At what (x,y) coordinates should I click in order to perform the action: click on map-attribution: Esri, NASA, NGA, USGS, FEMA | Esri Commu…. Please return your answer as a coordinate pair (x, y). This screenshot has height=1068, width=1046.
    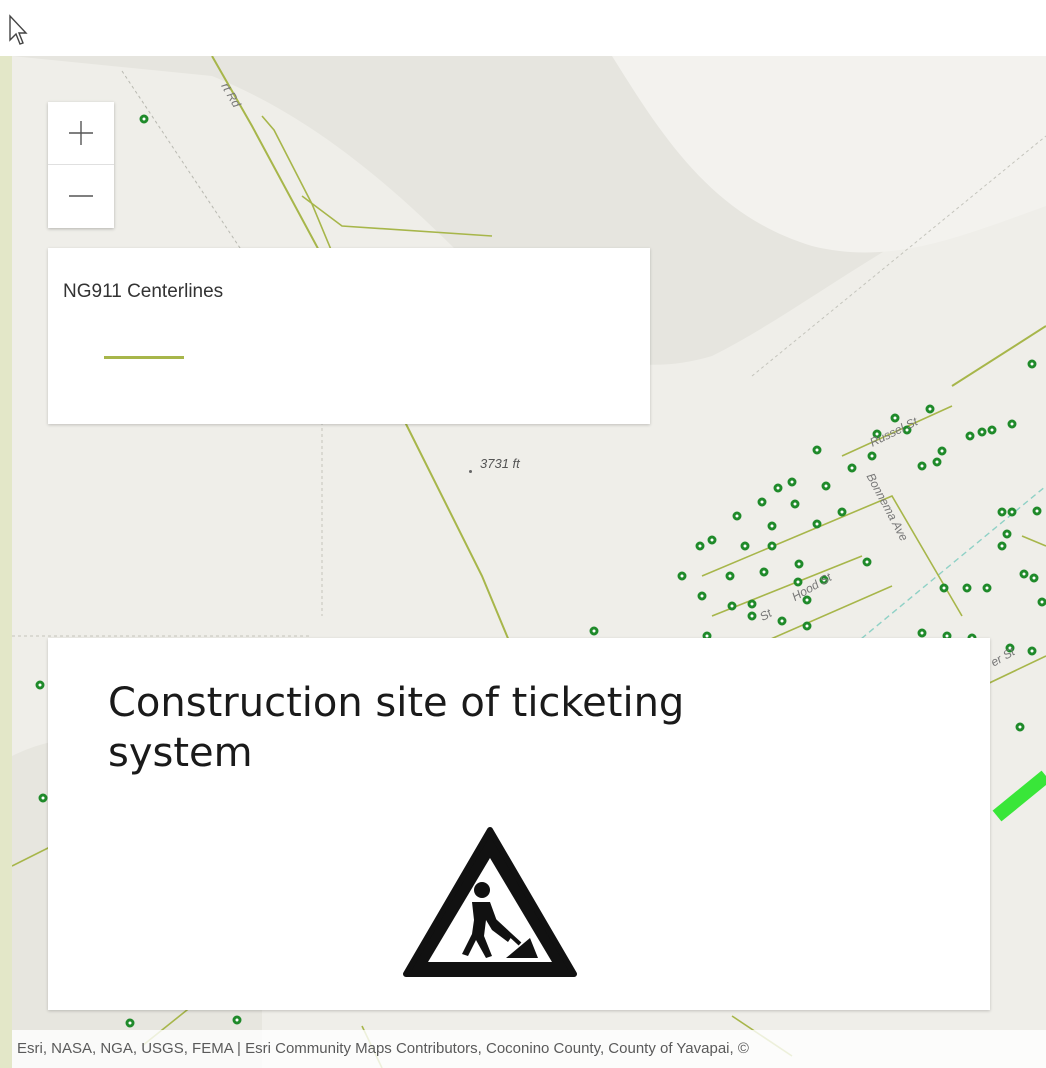
    Looking at the image, I should click on (529, 1049).